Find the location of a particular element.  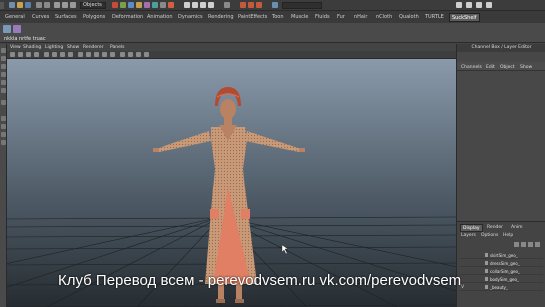

layer-up-icon is located at coordinates (516, 244).